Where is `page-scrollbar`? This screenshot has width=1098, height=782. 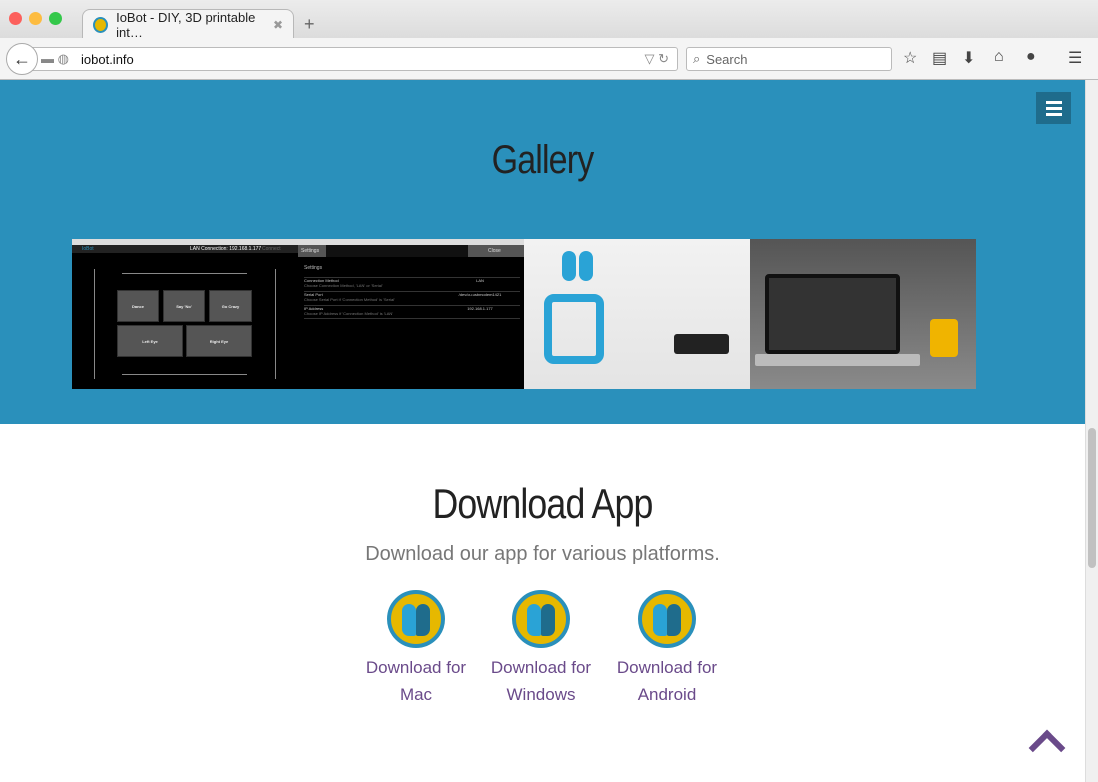 page-scrollbar is located at coordinates (1091, 431).